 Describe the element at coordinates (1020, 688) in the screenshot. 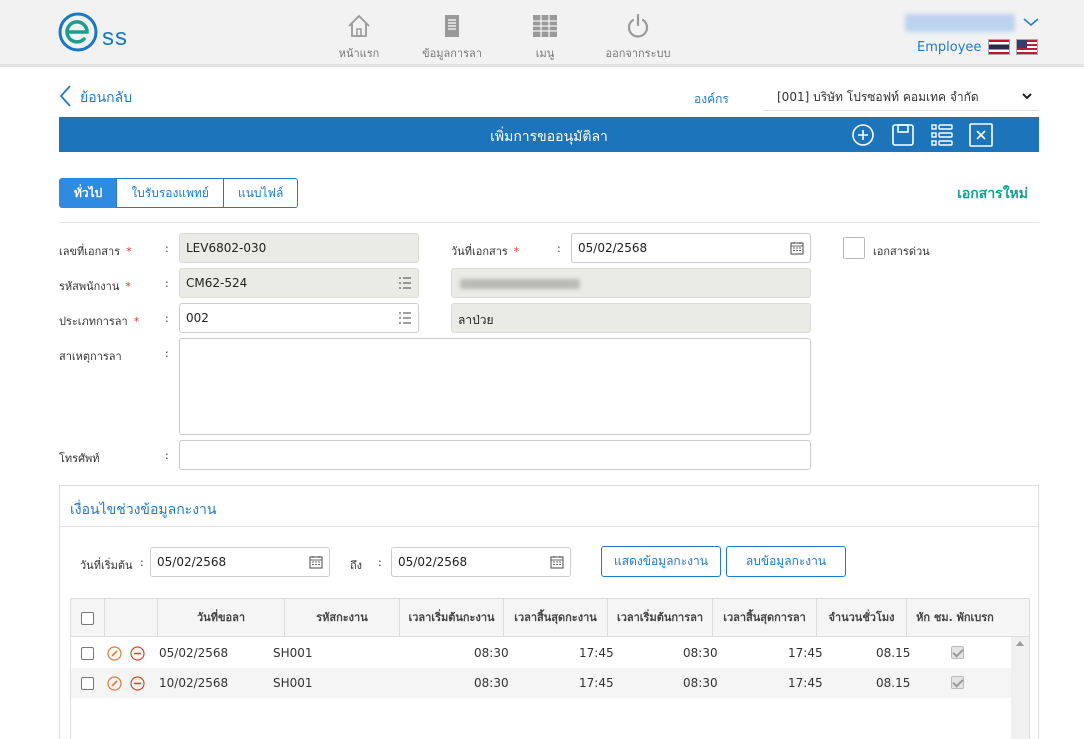

I see `grid-scrollbar` at that location.